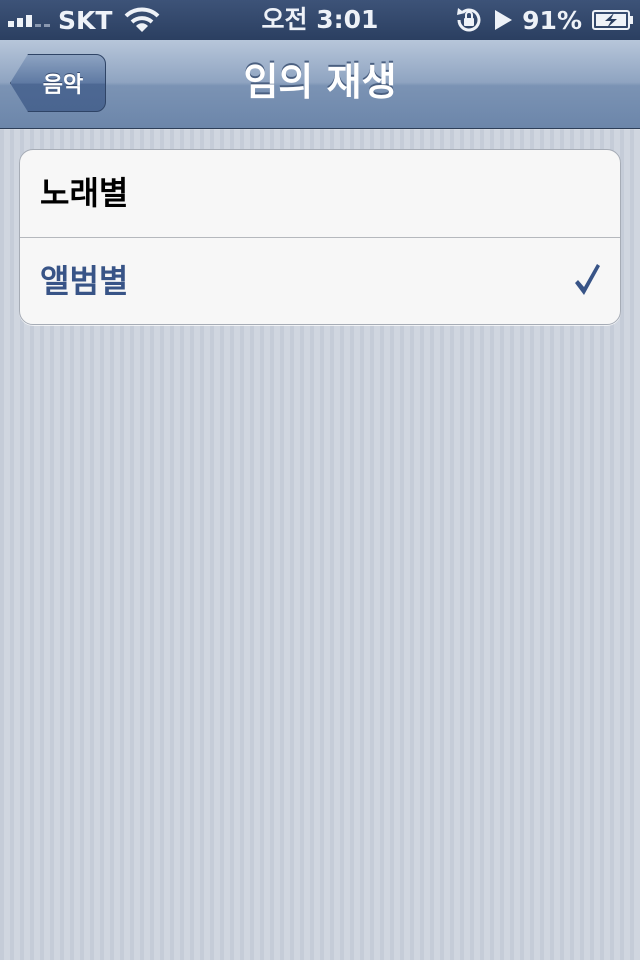 This screenshot has width=640, height=960. Describe the element at coordinates (84, 193) in the screenshot. I see `option-label: 노래별` at that location.